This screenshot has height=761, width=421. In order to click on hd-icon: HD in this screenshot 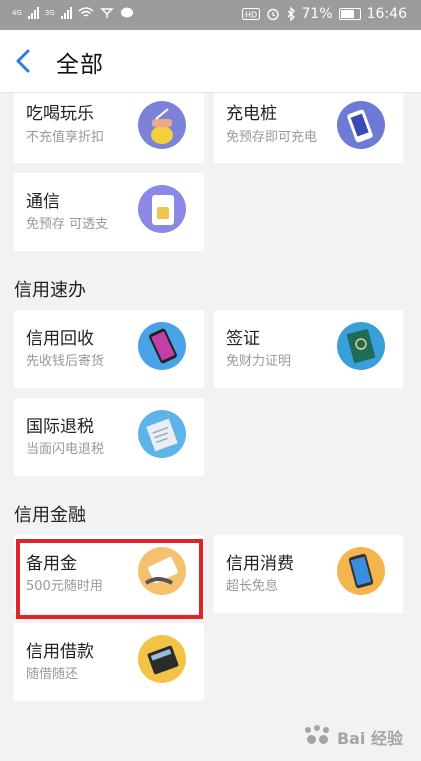, I will do `click(250, 14)`.